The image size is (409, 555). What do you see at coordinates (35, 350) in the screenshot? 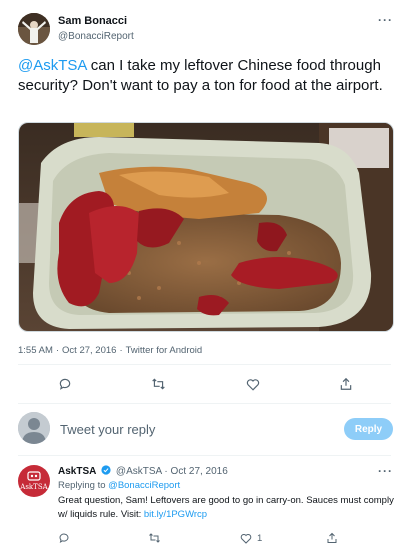
I see `tweet-time: 1:55 AM` at bounding box center [35, 350].